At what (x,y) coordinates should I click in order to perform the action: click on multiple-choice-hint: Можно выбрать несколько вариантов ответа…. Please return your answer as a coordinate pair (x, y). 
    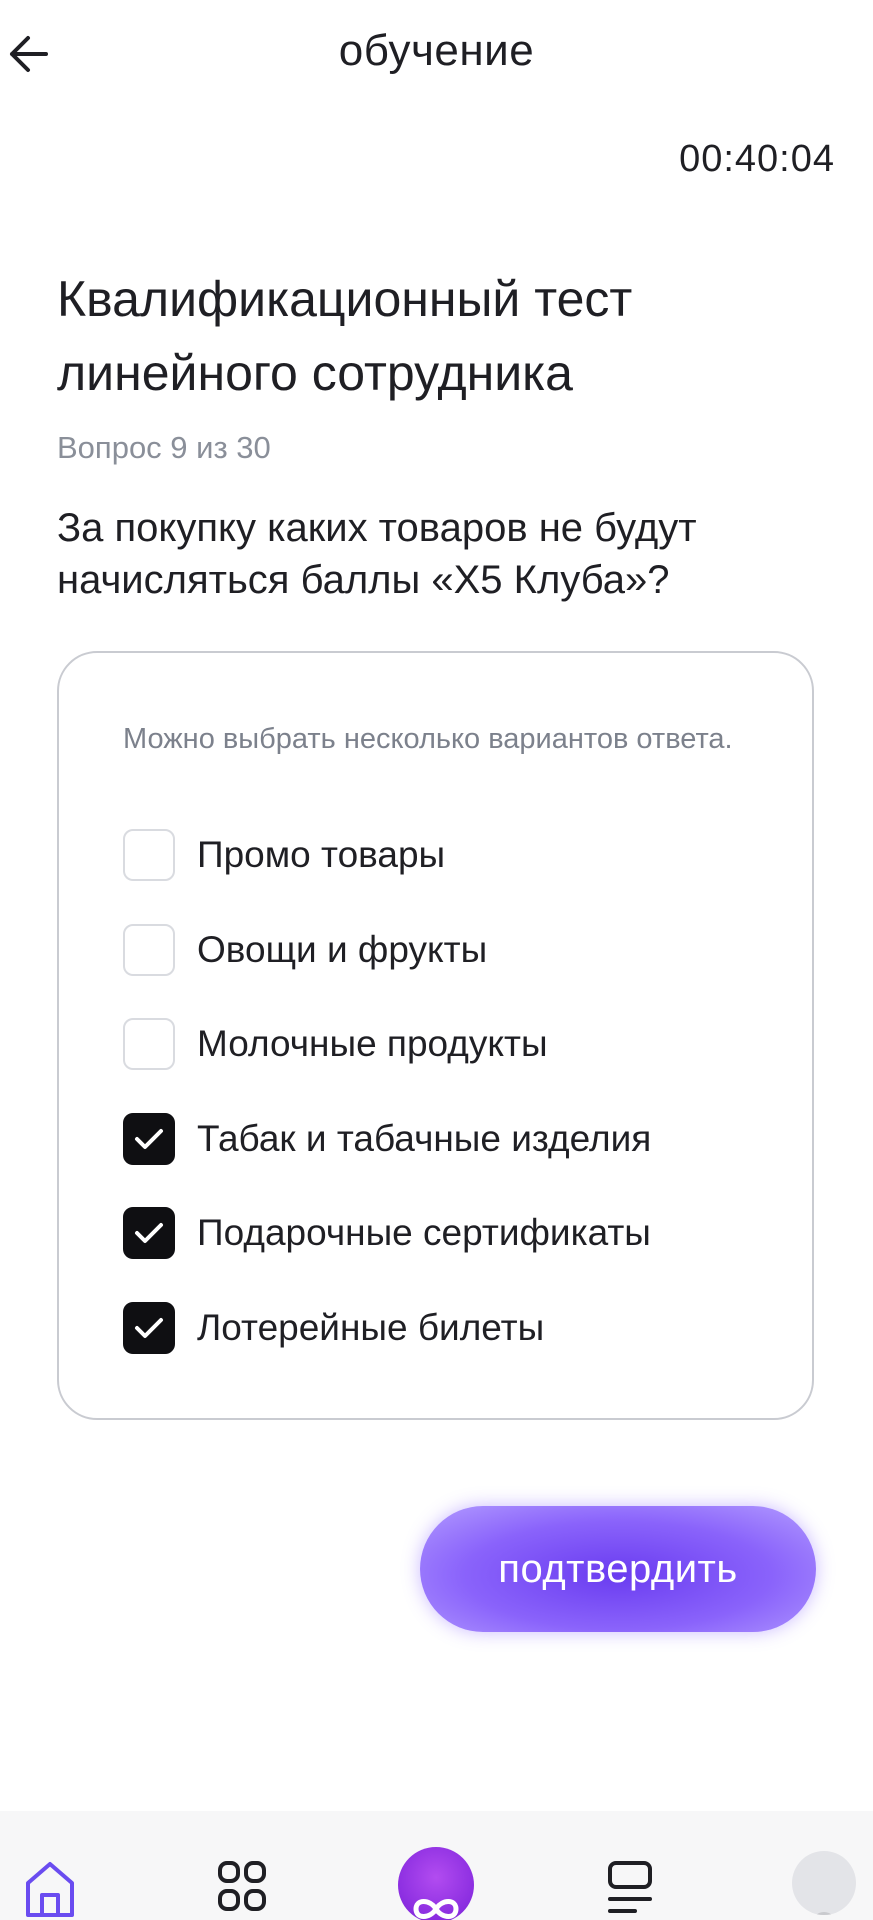
    Looking at the image, I should click on (428, 739).